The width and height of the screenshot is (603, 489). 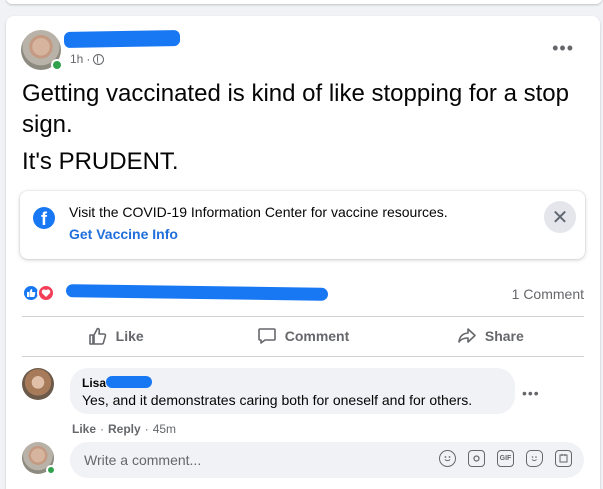 What do you see at coordinates (327, 460) in the screenshot?
I see `write-comment-input: Write a comment... GIF` at bounding box center [327, 460].